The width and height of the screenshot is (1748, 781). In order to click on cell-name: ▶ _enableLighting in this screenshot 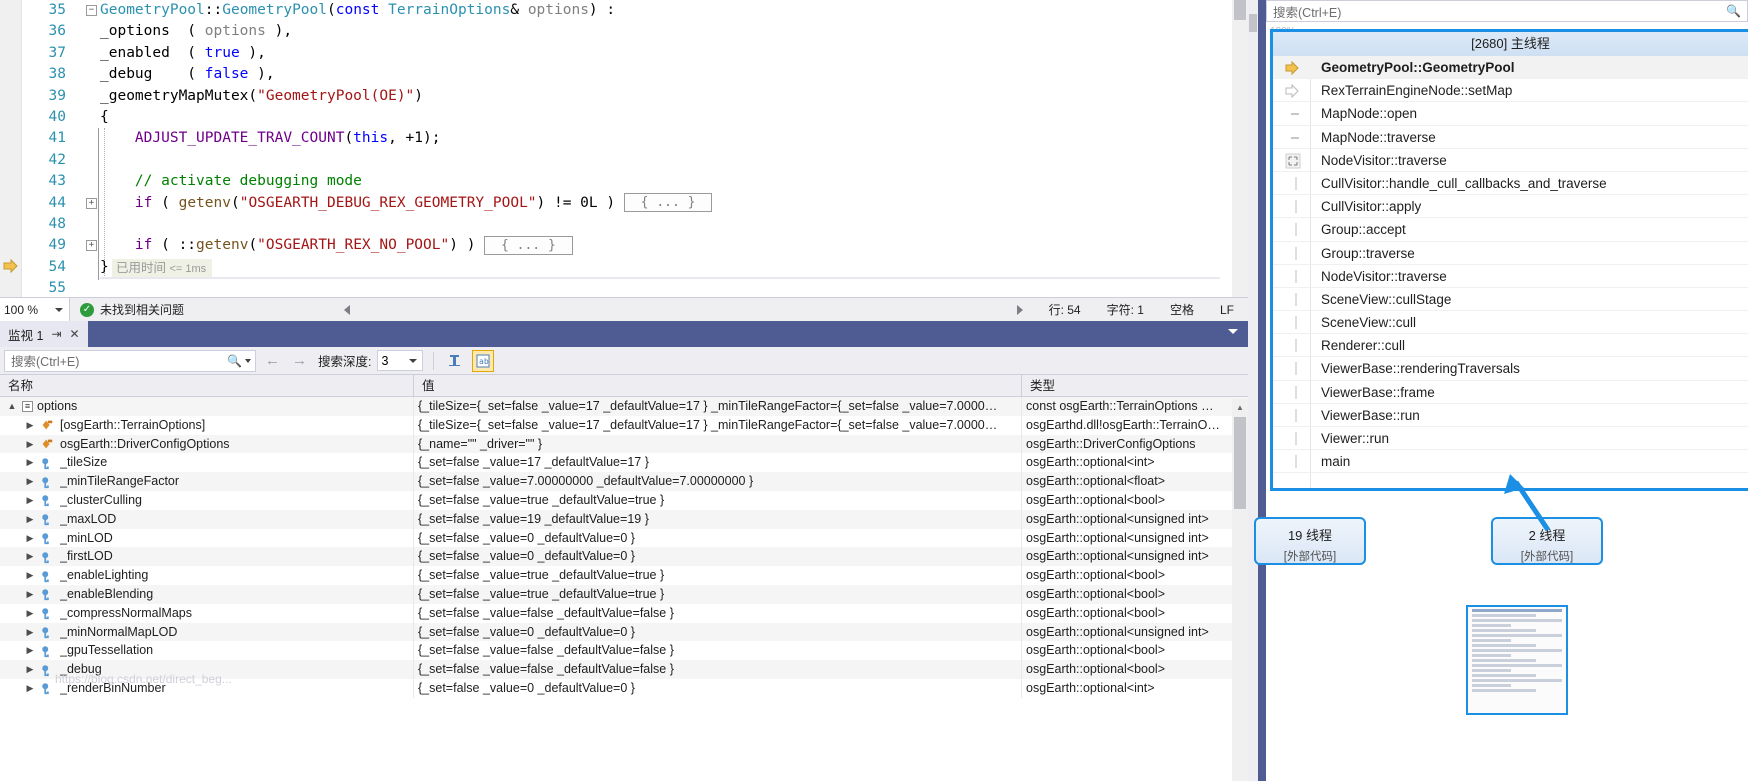, I will do `click(207, 575)`.